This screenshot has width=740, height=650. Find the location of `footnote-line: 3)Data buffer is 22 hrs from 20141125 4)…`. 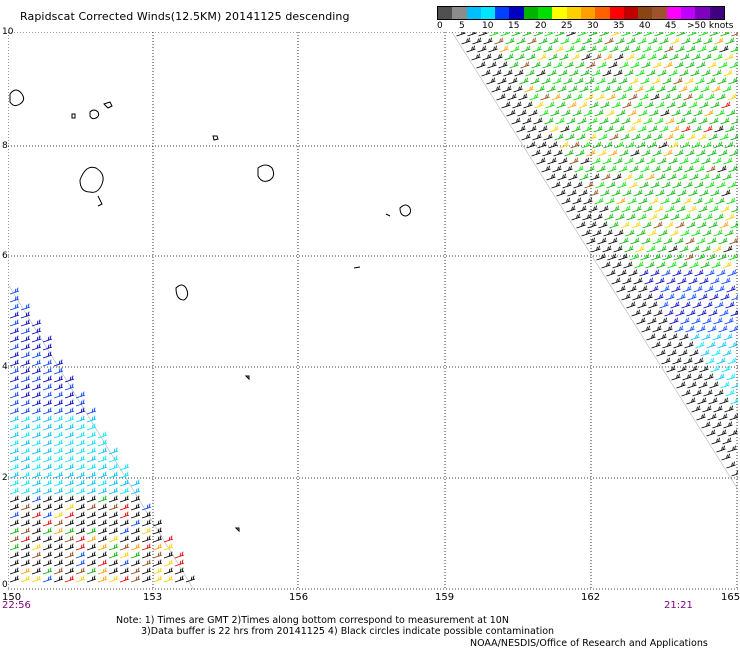

footnote-line: 3)Data buffer is 22 hrs from 20141125 4)… is located at coordinates (348, 631).